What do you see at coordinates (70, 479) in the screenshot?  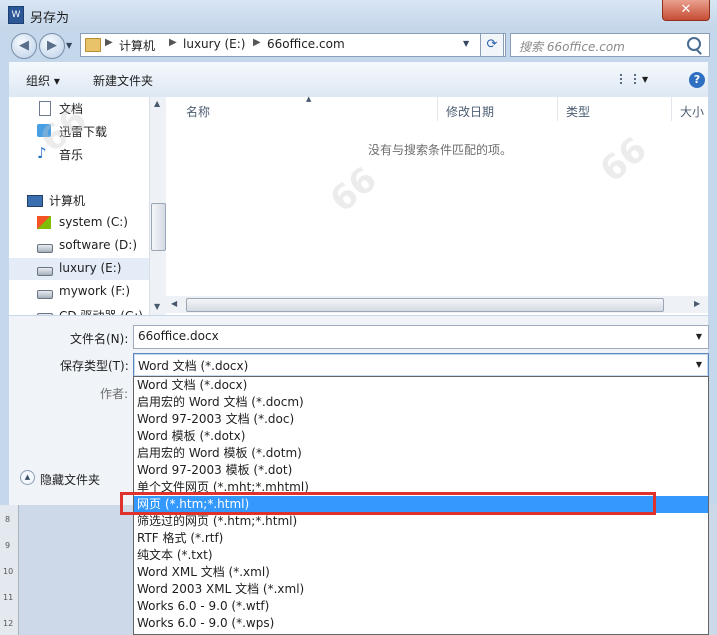 I see `hide-folders-button: 隐藏文件夹` at bounding box center [70, 479].